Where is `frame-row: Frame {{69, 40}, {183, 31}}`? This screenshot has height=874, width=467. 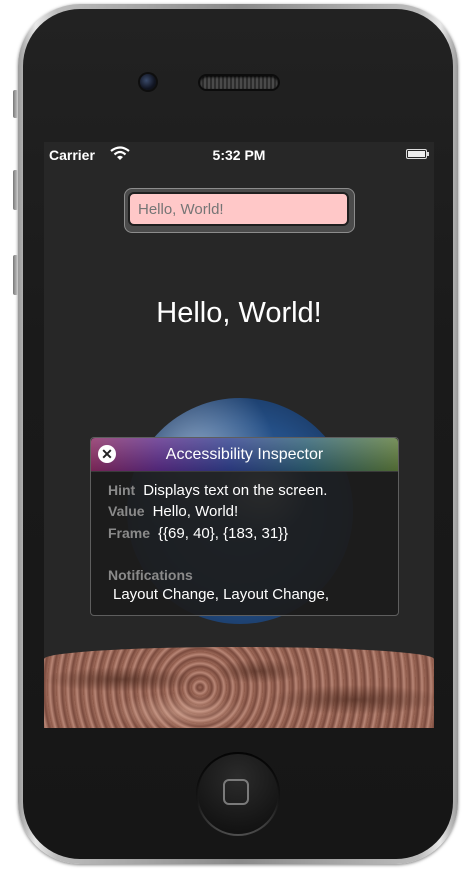
frame-row: Frame {{69, 40}, {183, 31}} is located at coordinates (198, 533).